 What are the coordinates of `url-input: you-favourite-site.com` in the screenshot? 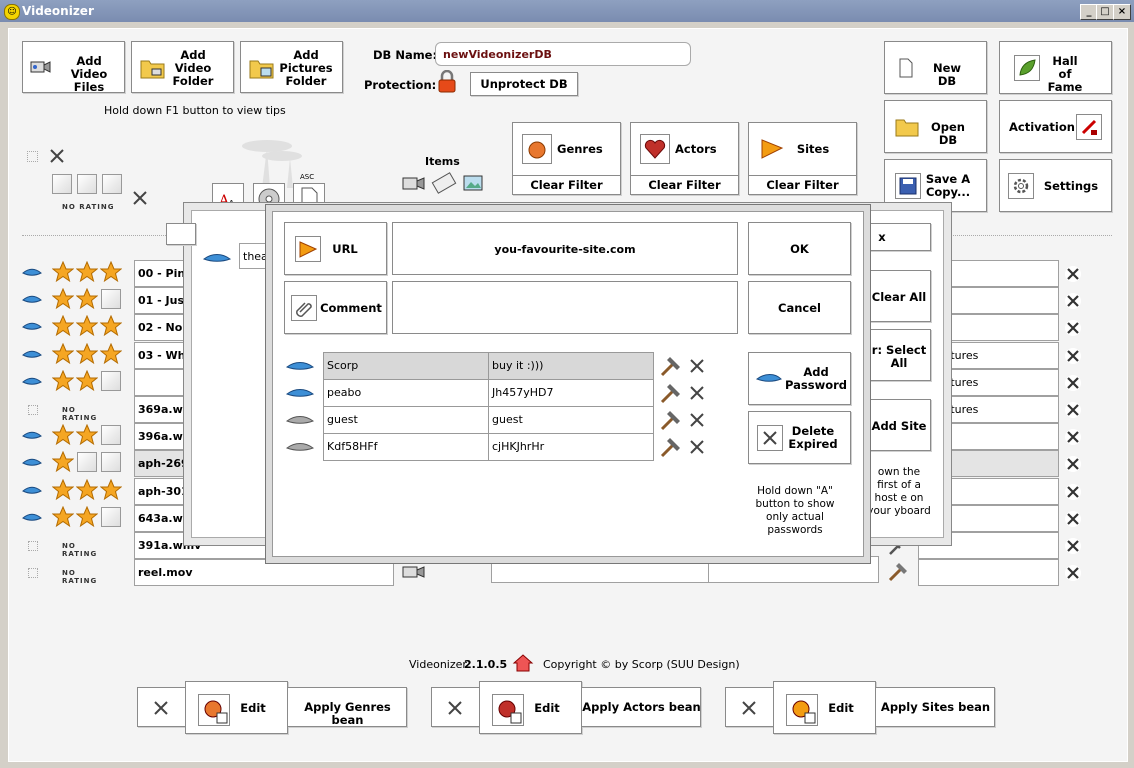 It's located at (565, 248).